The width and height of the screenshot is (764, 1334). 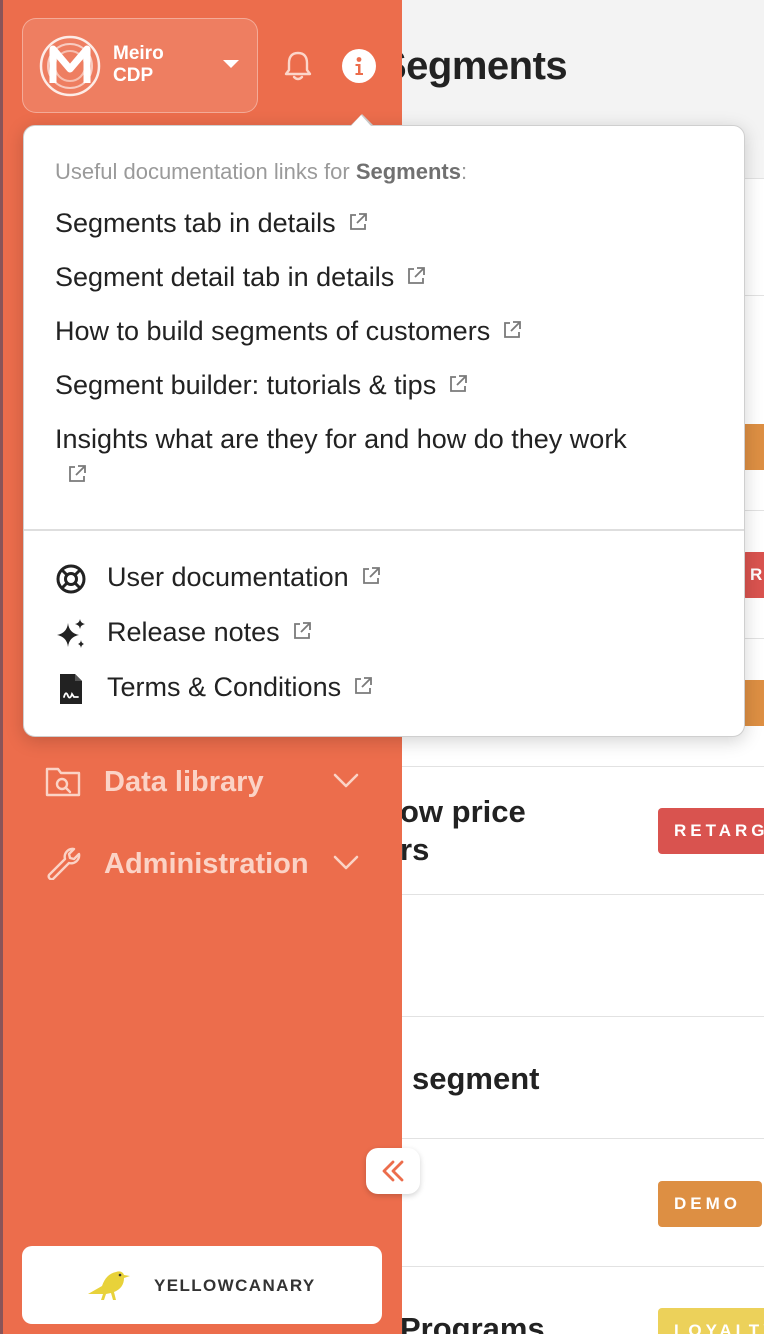 I want to click on workspace-switcher: Meiro CDP, so click(x=140, y=65).